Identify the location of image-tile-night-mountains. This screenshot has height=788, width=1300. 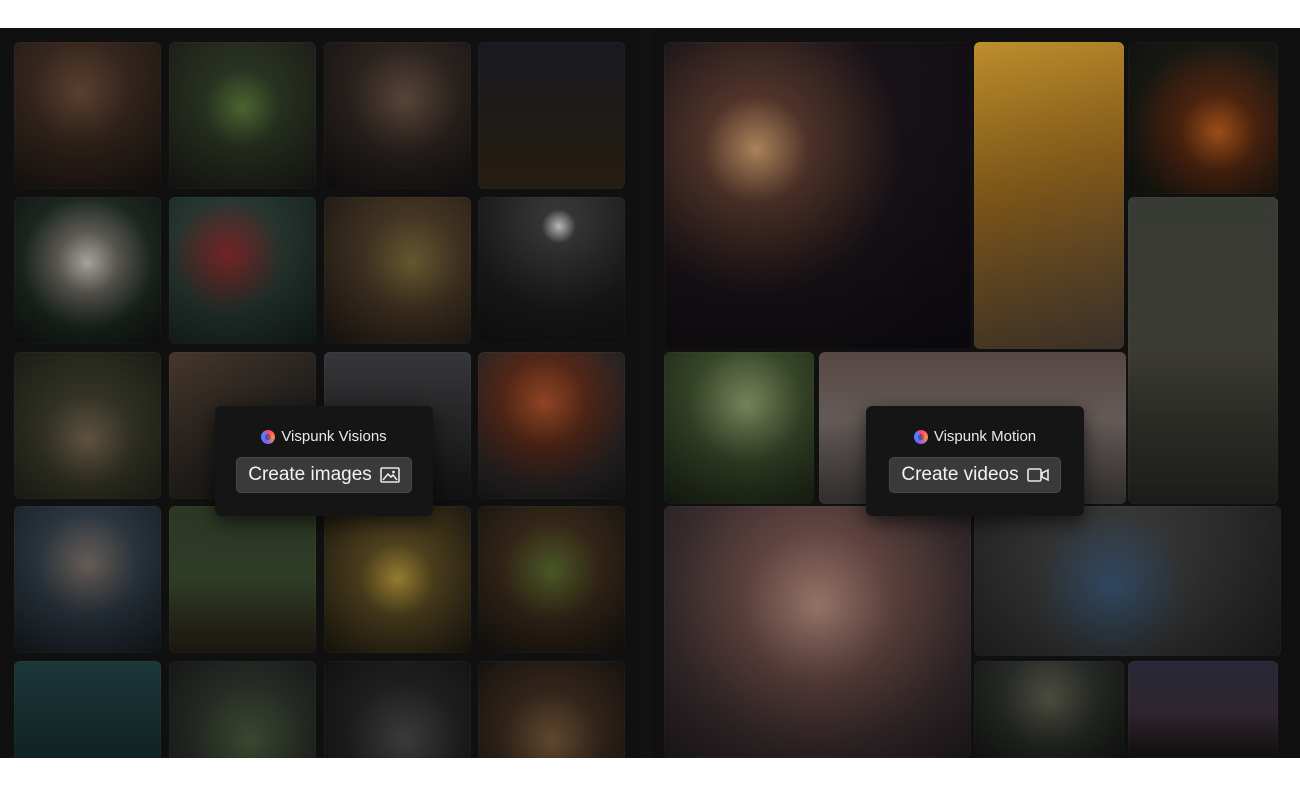
(551, 115).